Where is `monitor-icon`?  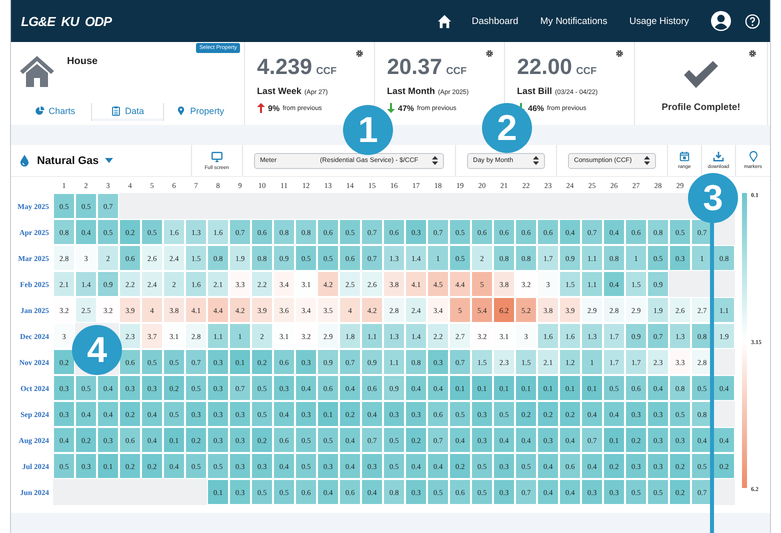
monitor-icon is located at coordinates (216, 156).